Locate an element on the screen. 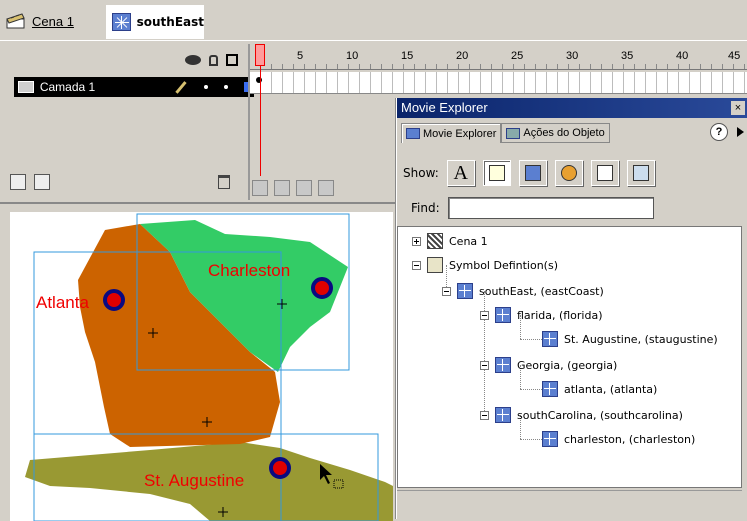 This screenshot has height=521, width=747. tree-node-symbol-definitions: Symbol Defintion(s) is located at coordinates (485, 265).